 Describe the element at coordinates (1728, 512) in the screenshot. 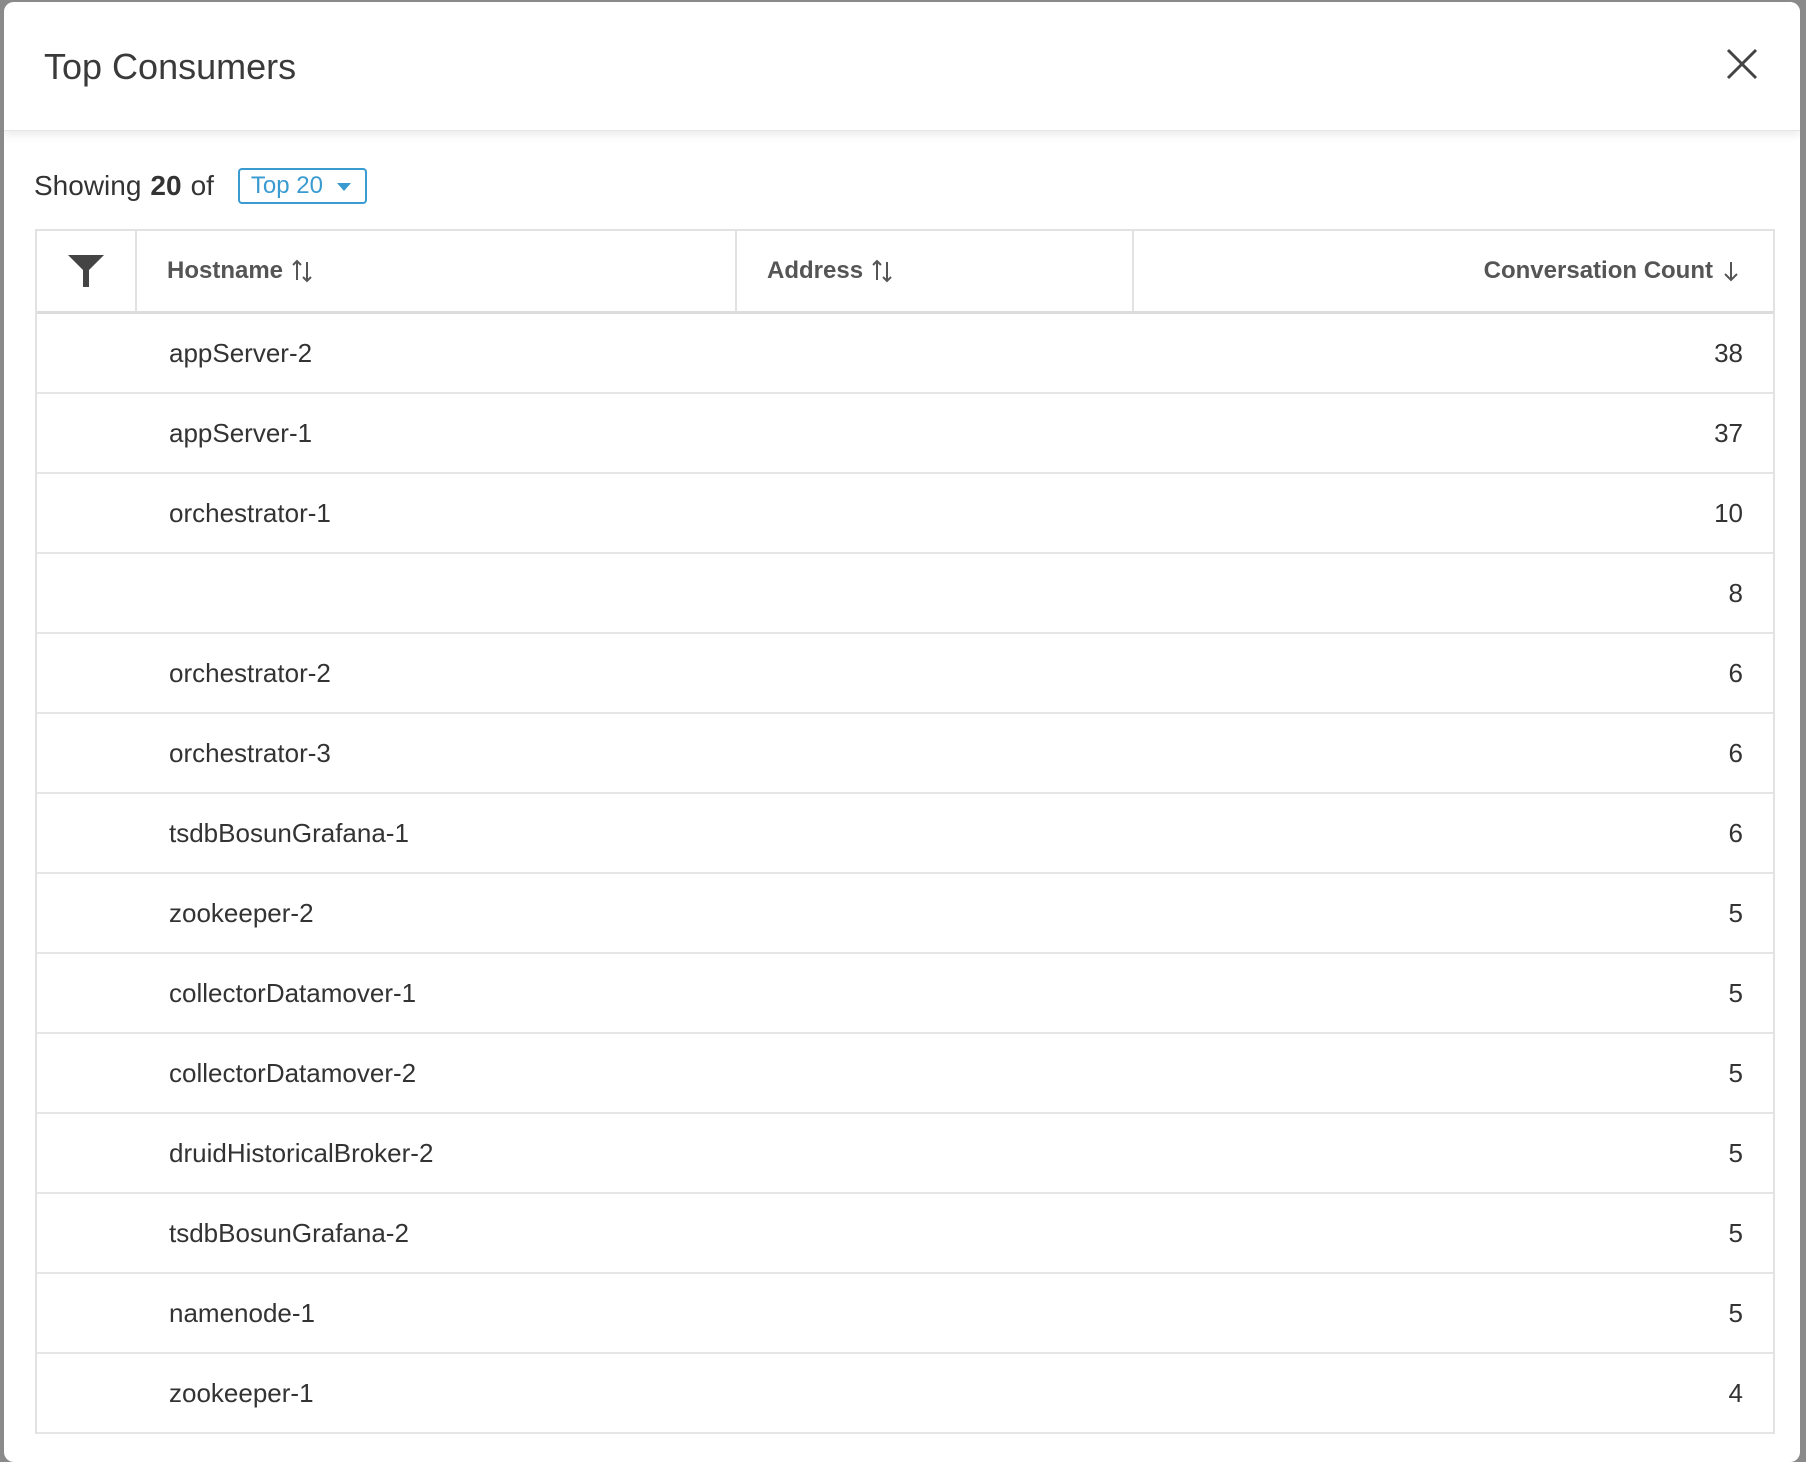

I see `conversation-count-cell: 10` at that location.